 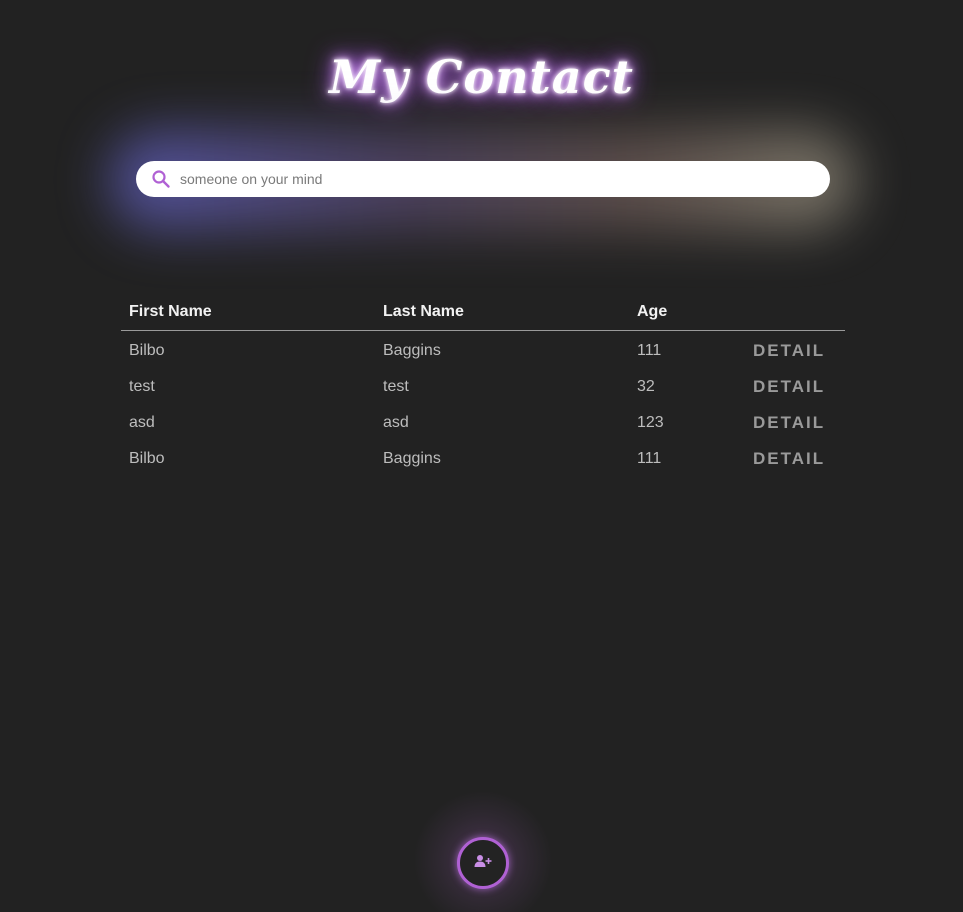 What do you see at coordinates (481, 77) in the screenshot?
I see `page-title: My Contact` at bounding box center [481, 77].